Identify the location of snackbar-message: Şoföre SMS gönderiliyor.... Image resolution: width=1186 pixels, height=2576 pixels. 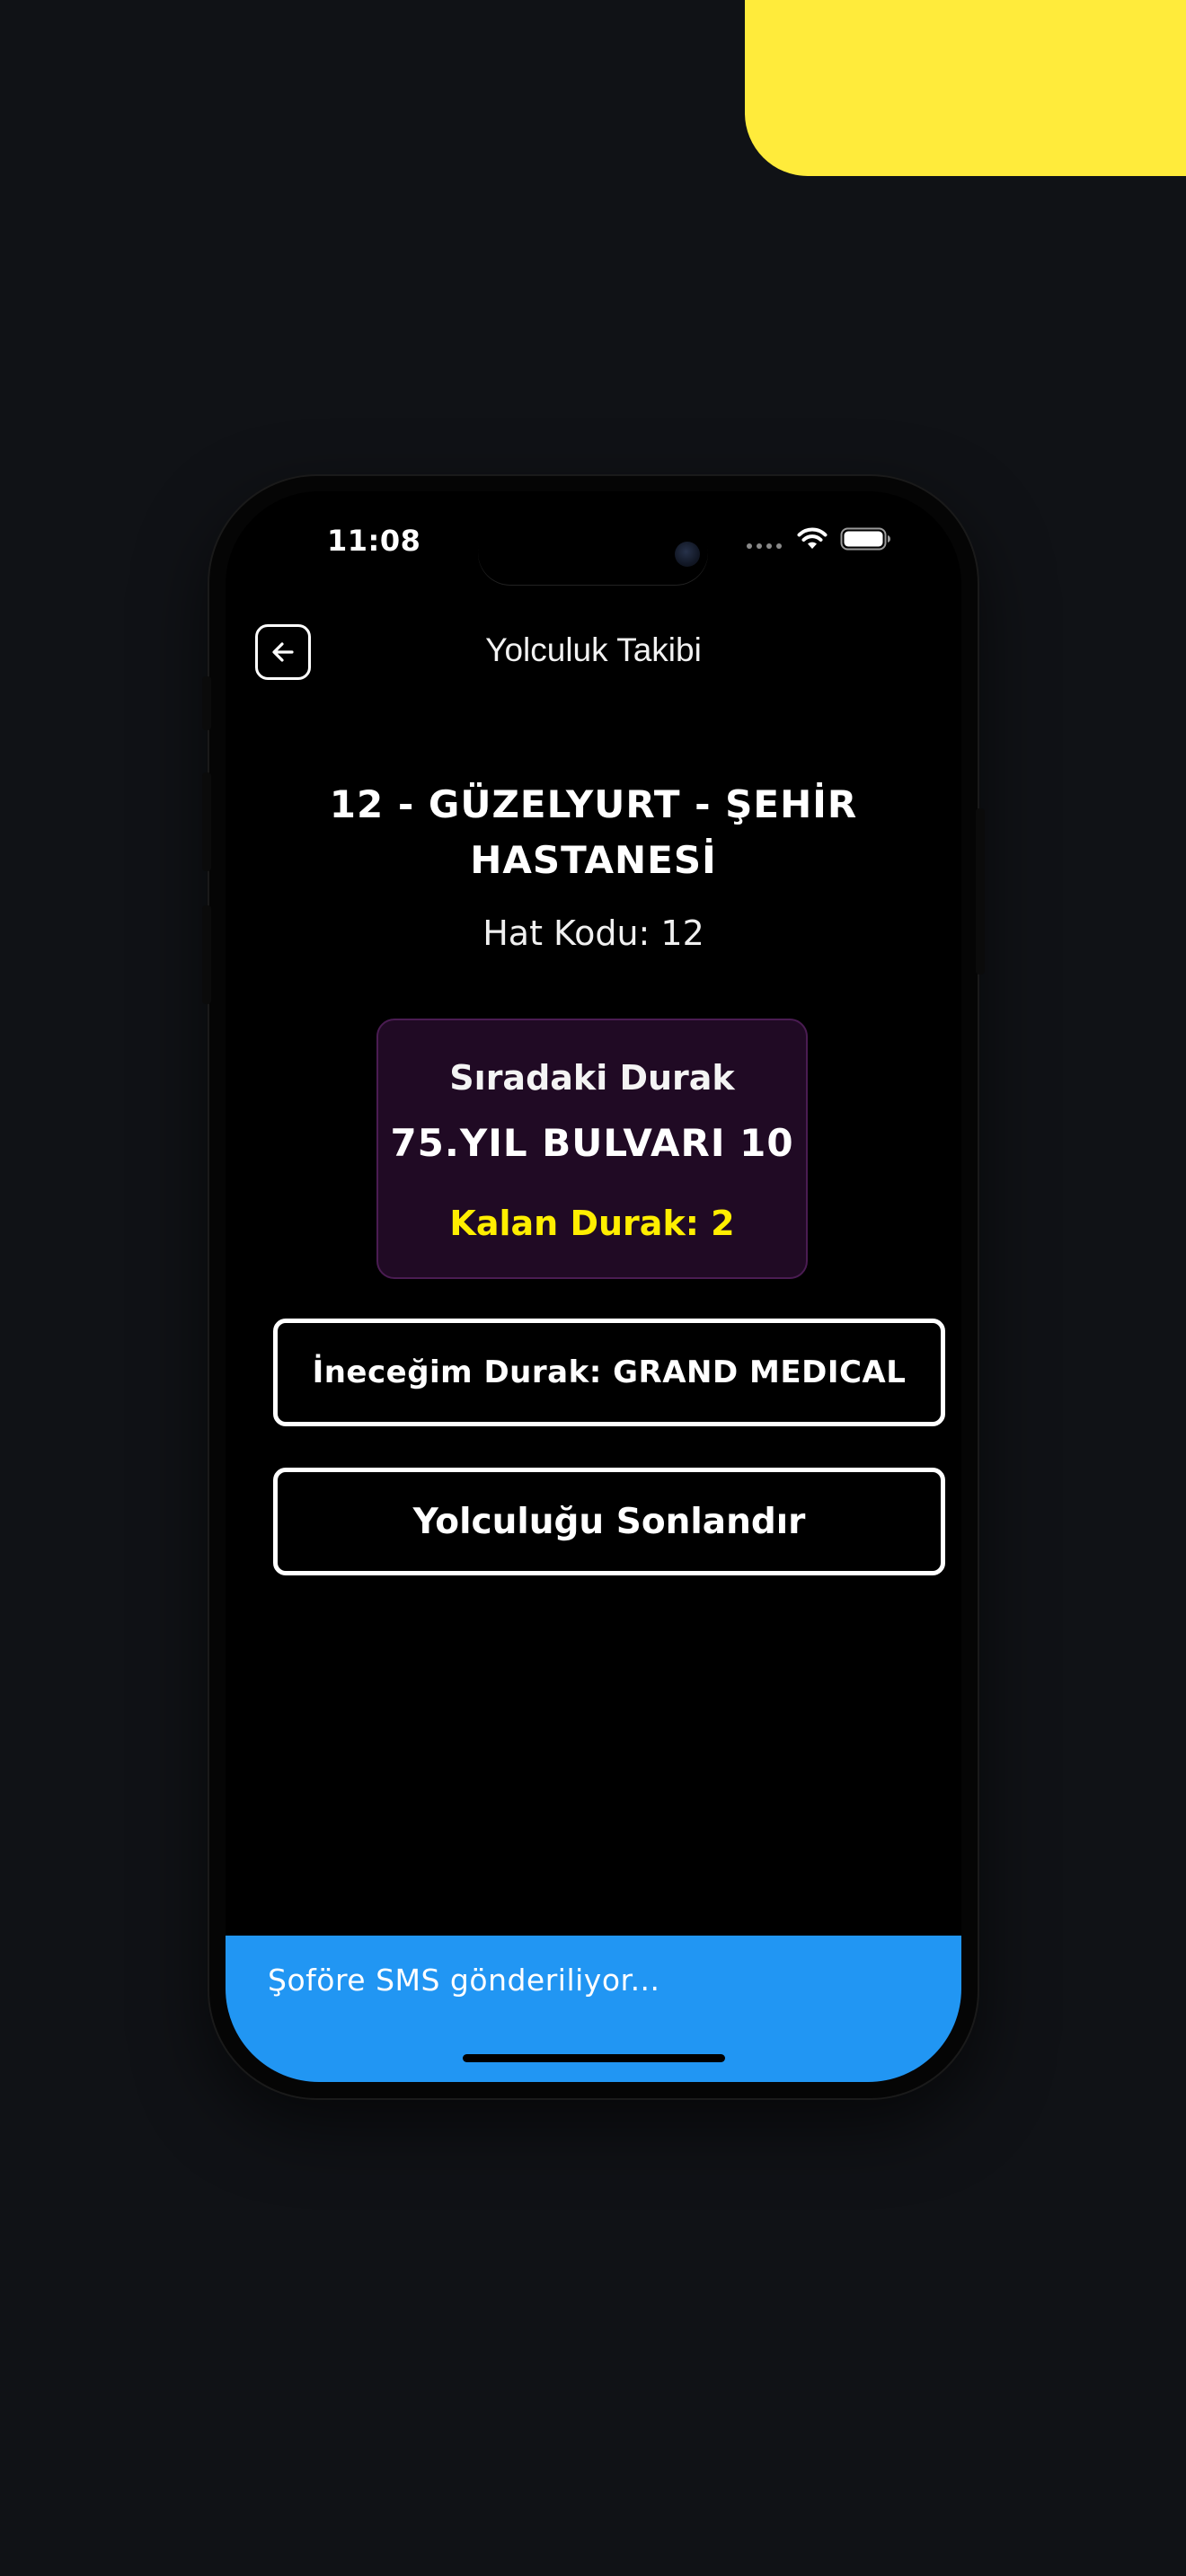
(464, 1980).